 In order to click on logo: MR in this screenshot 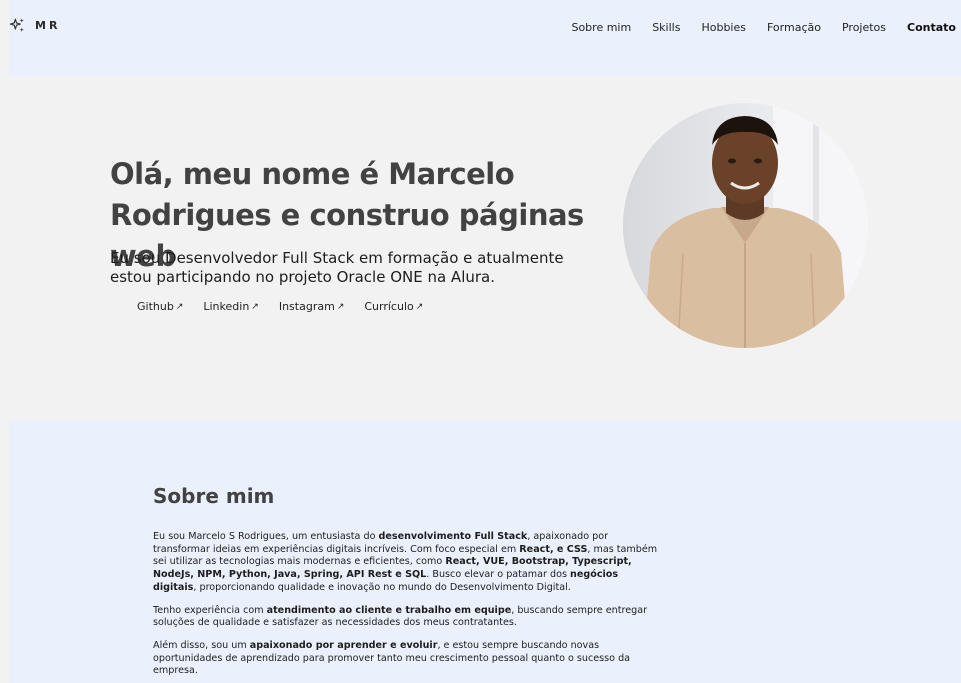, I will do `click(34, 25)`.